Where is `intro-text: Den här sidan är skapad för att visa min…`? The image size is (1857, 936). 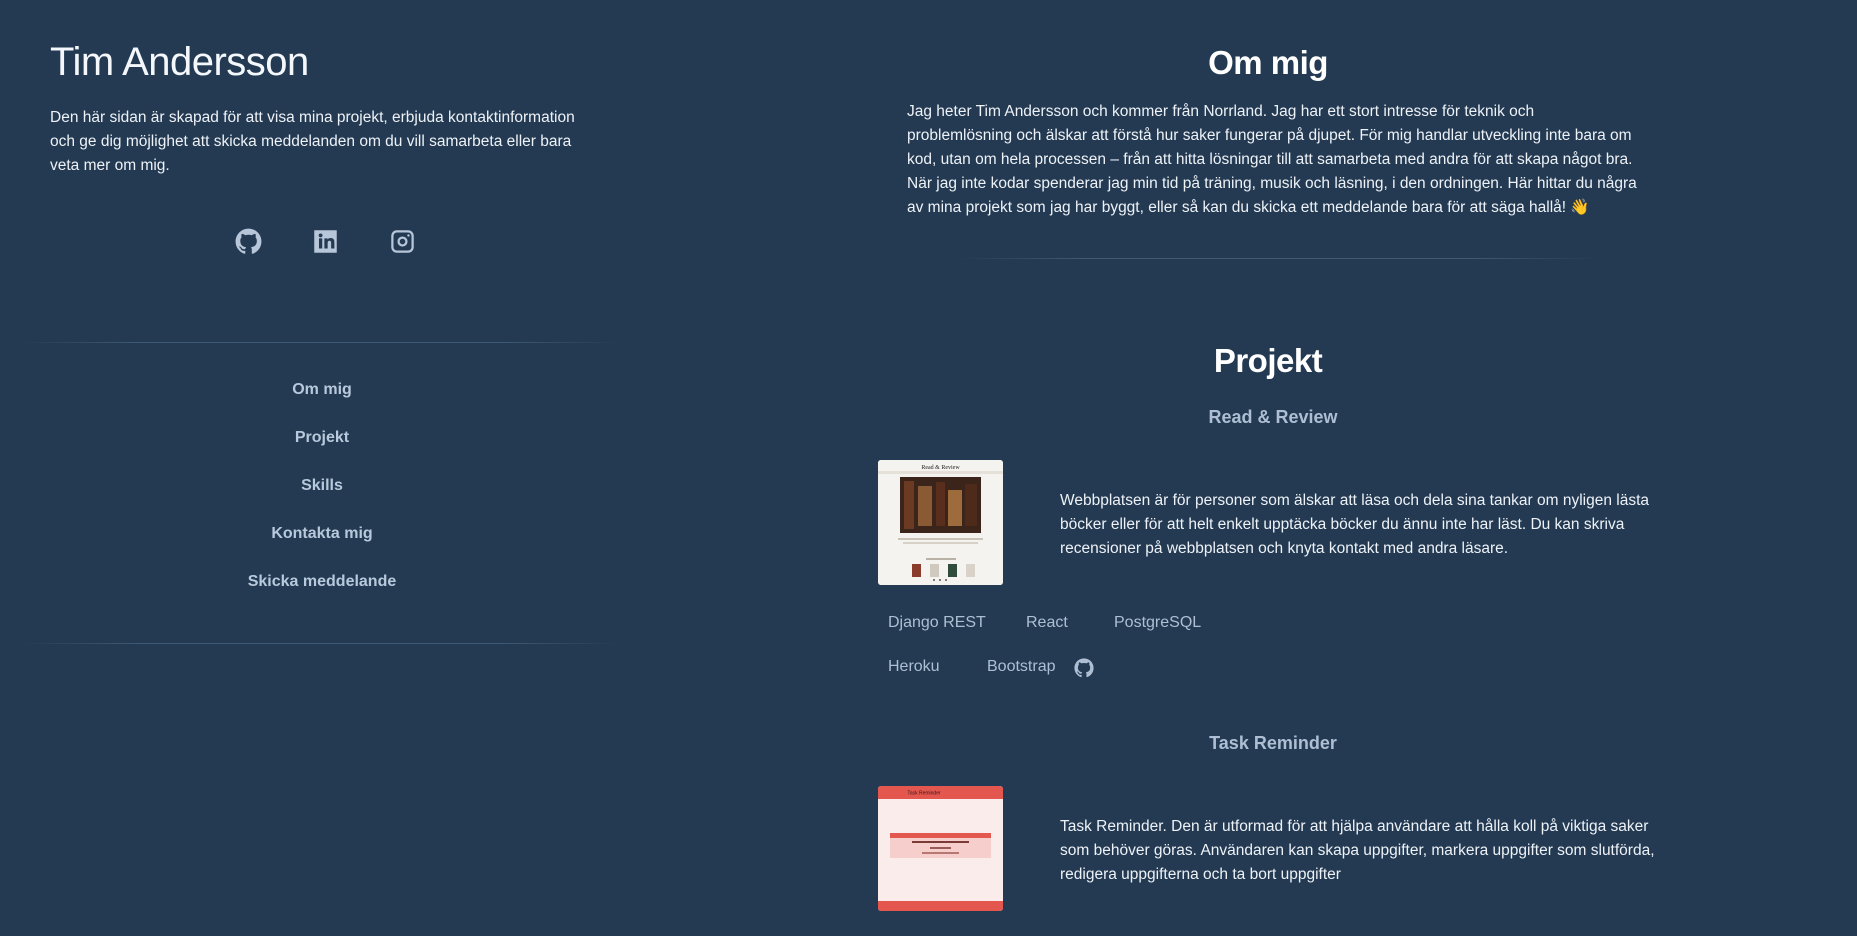
intro-text: Den här sidan är skapad för att visa min… is located at coordinates (312, 141).